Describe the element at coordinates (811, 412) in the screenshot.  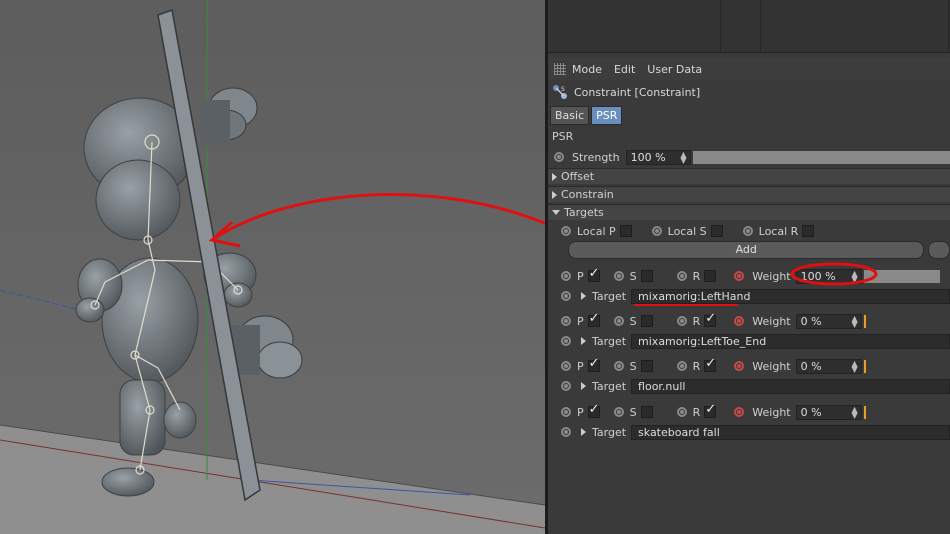
I see `weight-value: 0 %` at that location.